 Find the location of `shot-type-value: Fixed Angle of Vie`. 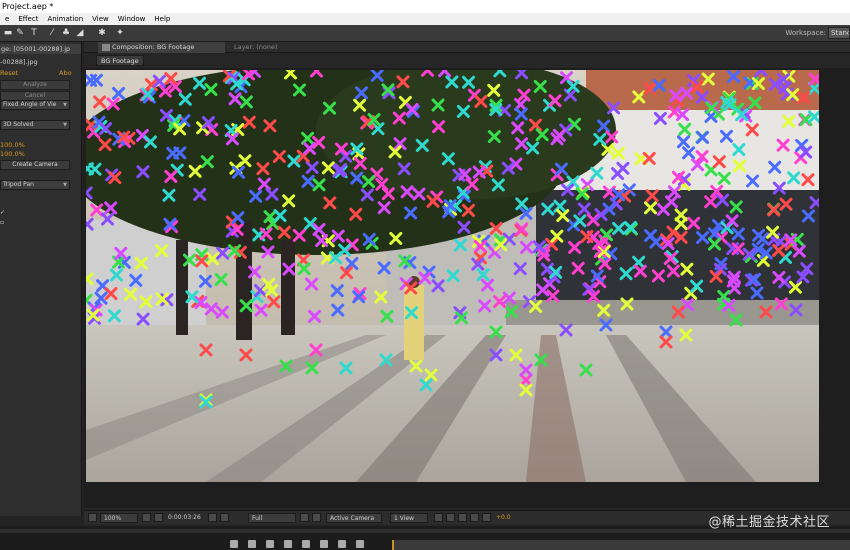

shot-type-value: Fixed Angle of Vie is located at coordinates (30, 104).